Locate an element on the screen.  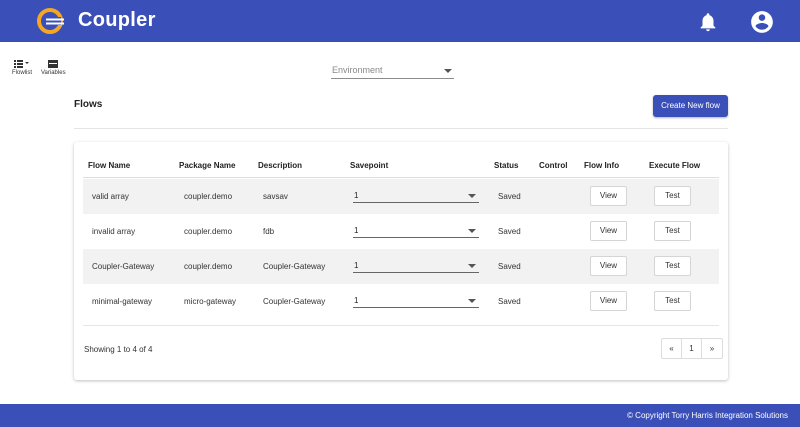
coupler-logo-icon is located at coordinates (50, 21).